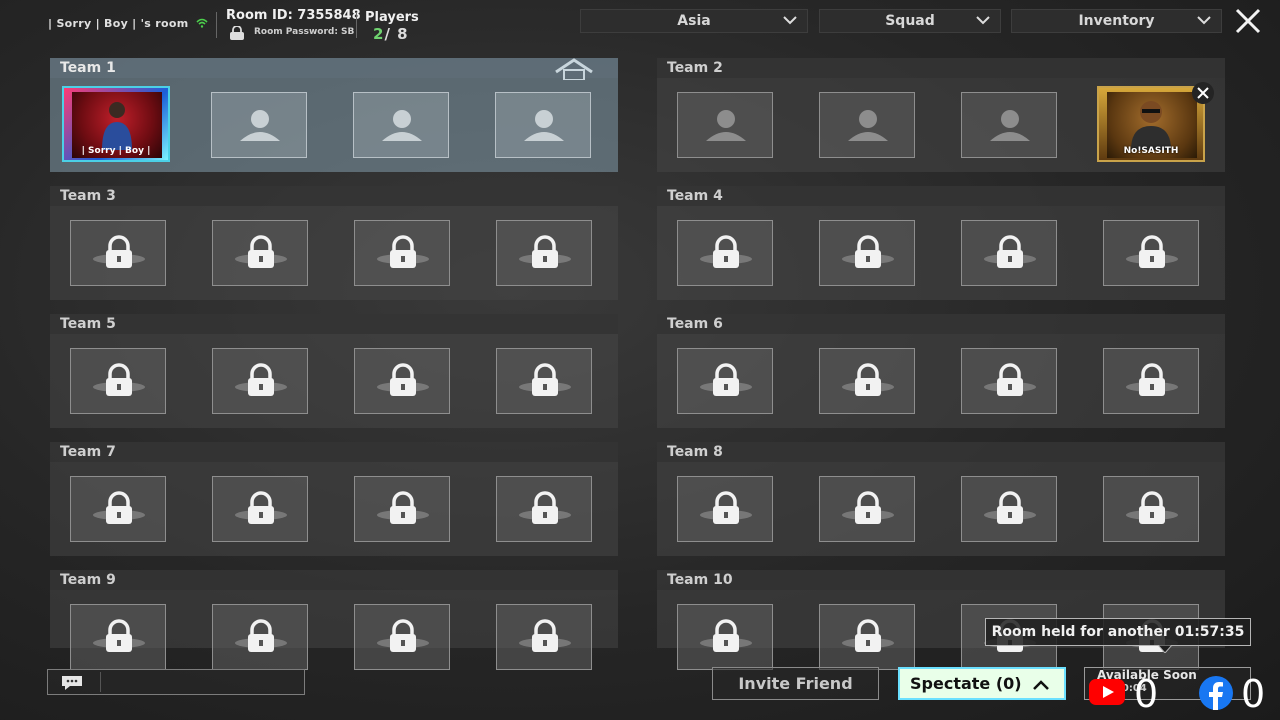 The image size is (1280, 720). Describe the element at coordinates (72, 683) in the screenshot. I see `chat-icon` at that location.